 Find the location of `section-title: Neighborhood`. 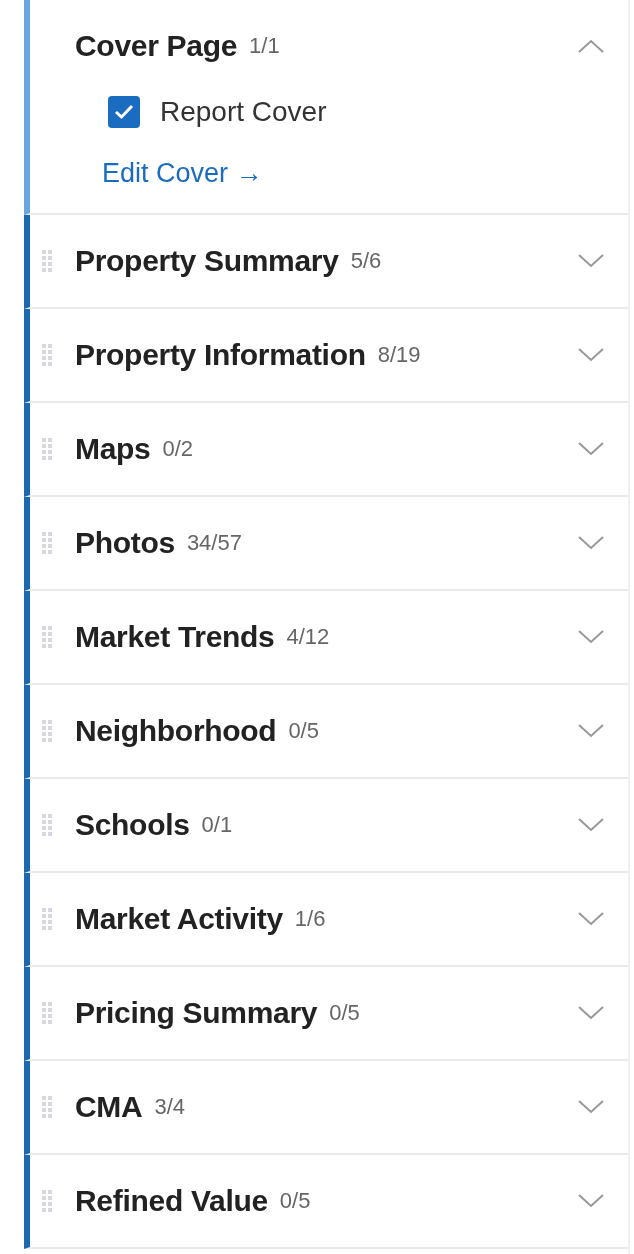

section-title: Neighborhood is located at coordinates (176, 731).